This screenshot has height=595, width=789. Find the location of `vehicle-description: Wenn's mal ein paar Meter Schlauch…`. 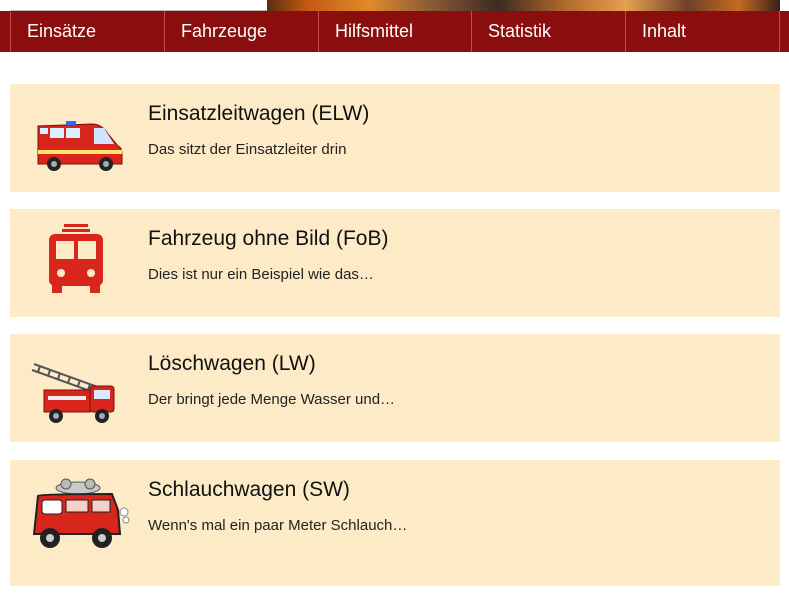

vehicle-description: Wenn's mal ein paar Meter Schlauch… is located at coordinates (278, 525).